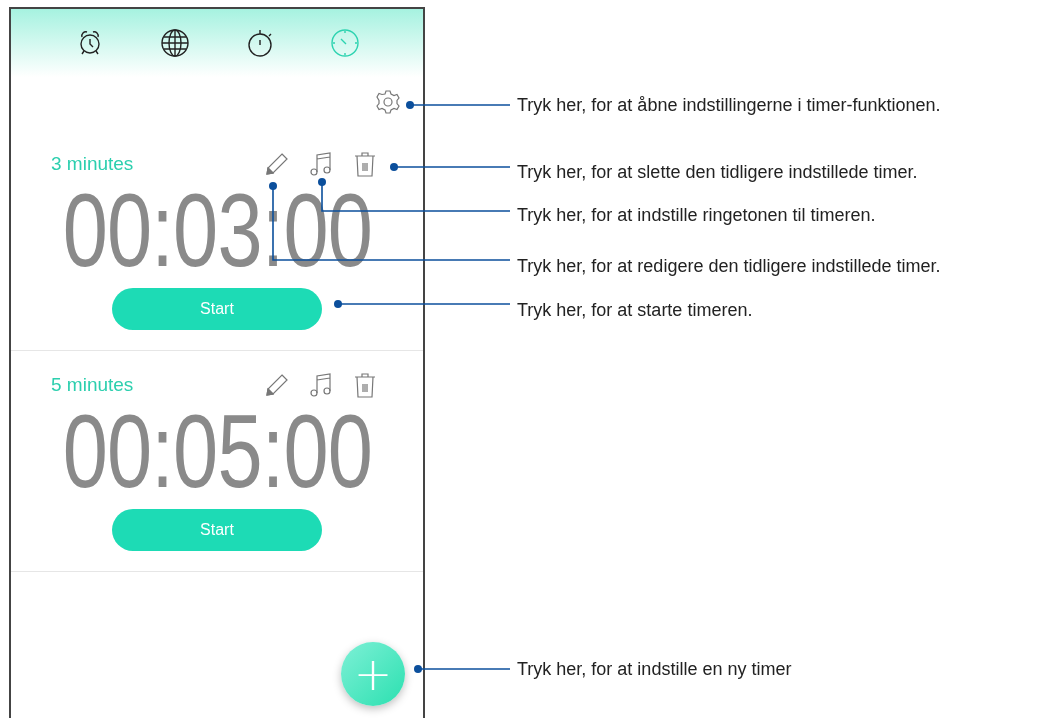 The width and height of the screenshot is (1059, 718). Describe the element at coordinates (717, 172) in the screenshot. I see `callout-text: Tryk her, for at slette den tidligere indstillede timer.` at that location.